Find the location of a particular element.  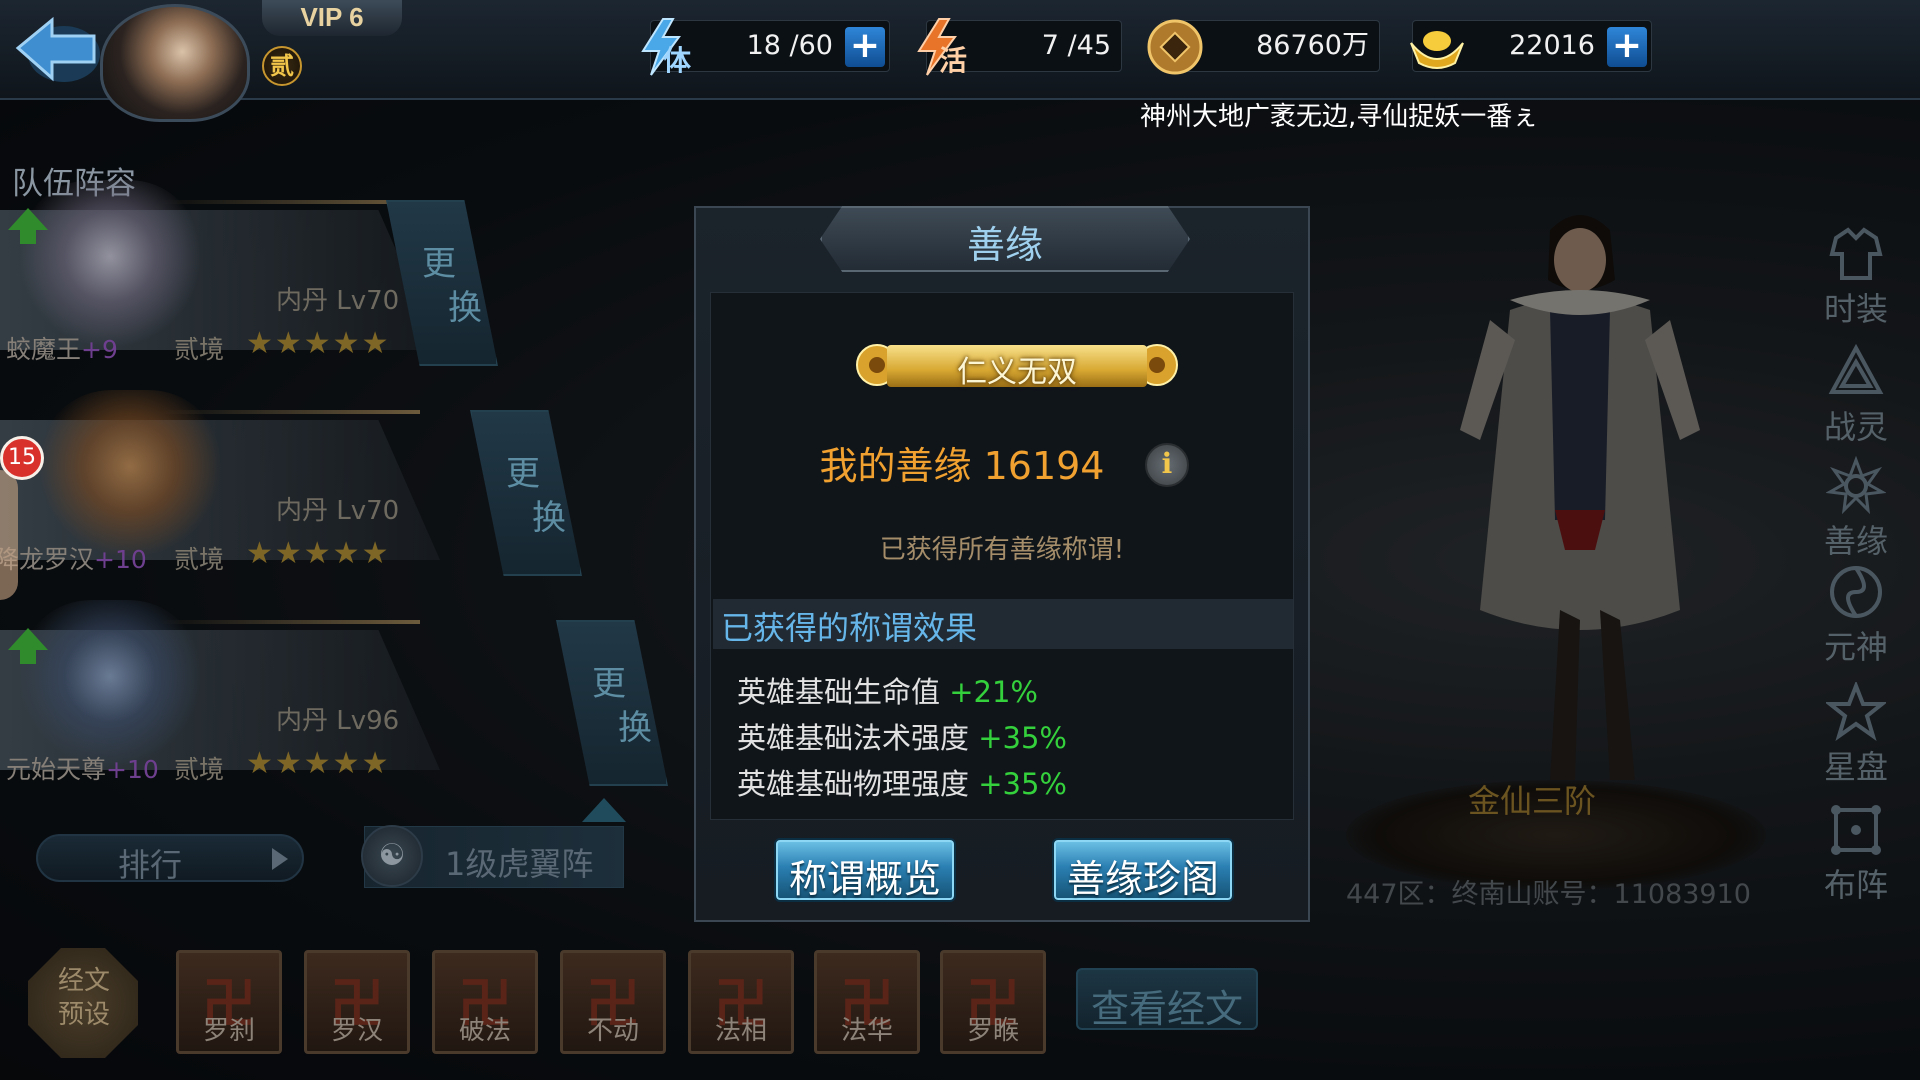

sutra-slot: 卍罗刹 is located at coordinates (229, 1002).